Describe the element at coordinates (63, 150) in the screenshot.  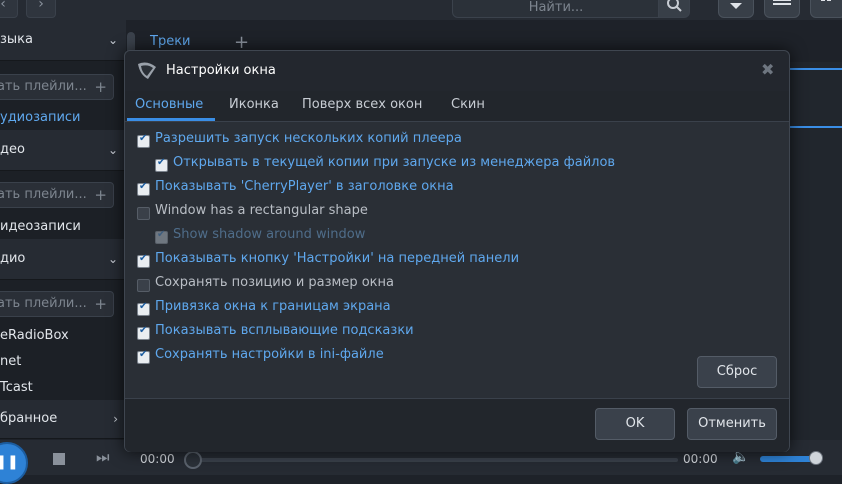
I see `sidebar-header-video: део ⌄` at that location.